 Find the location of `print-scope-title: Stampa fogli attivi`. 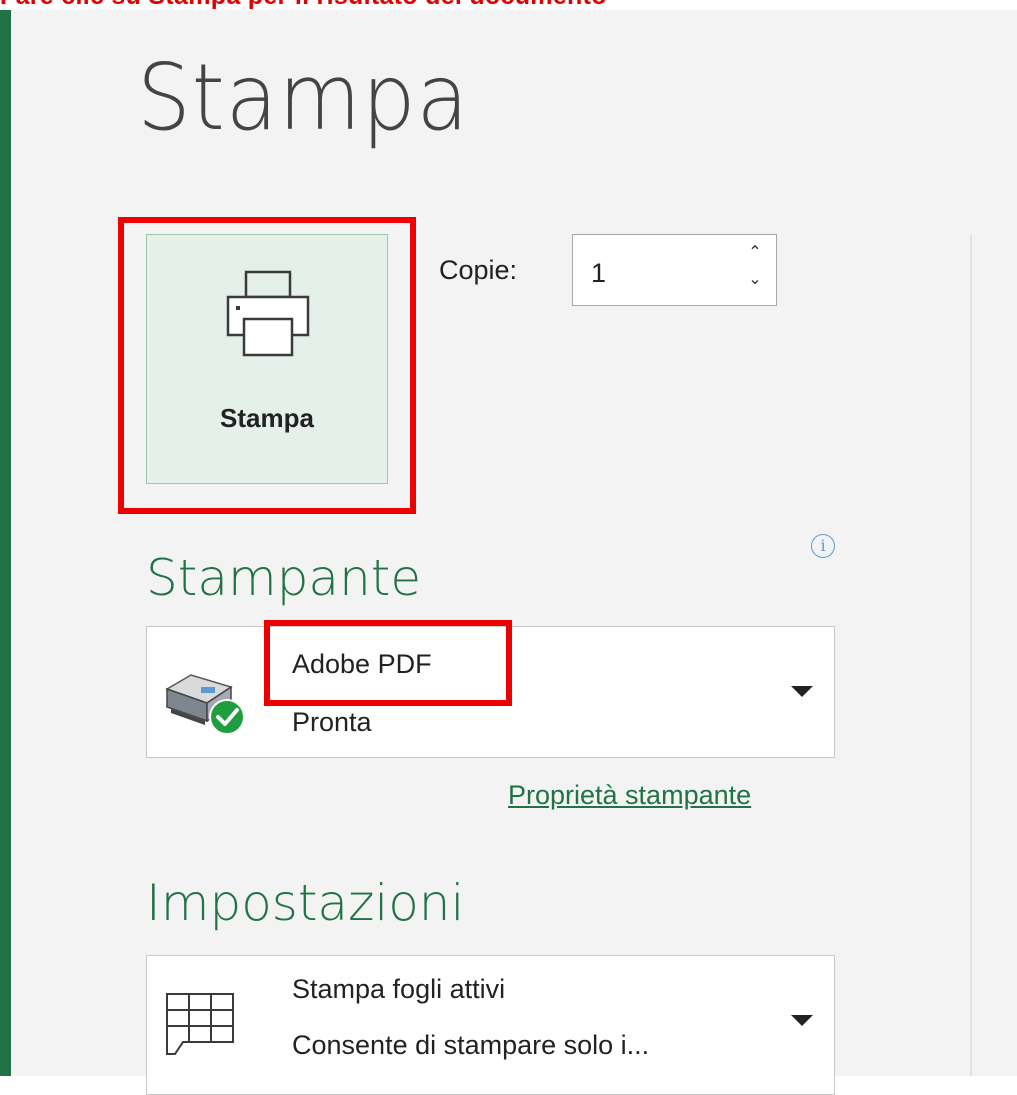

print-scope-title: Stampa fogli attivi is located at coordinates (399, 989).